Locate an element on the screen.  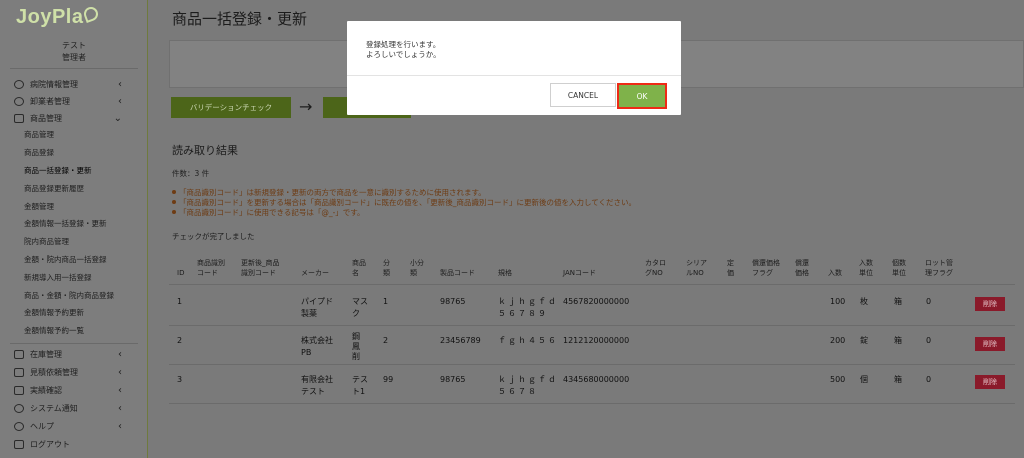
chevron-down-icon: ⌄ is located at coordinates (117, 118).